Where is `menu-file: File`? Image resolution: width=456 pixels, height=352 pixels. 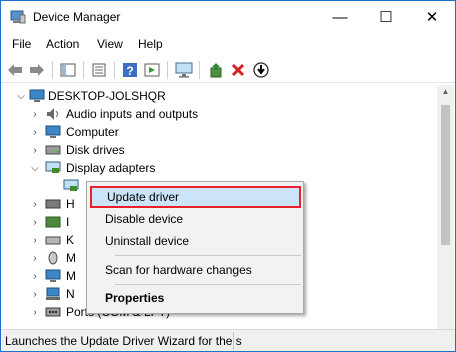
menu-file: File is located at coordinates (21, 44).